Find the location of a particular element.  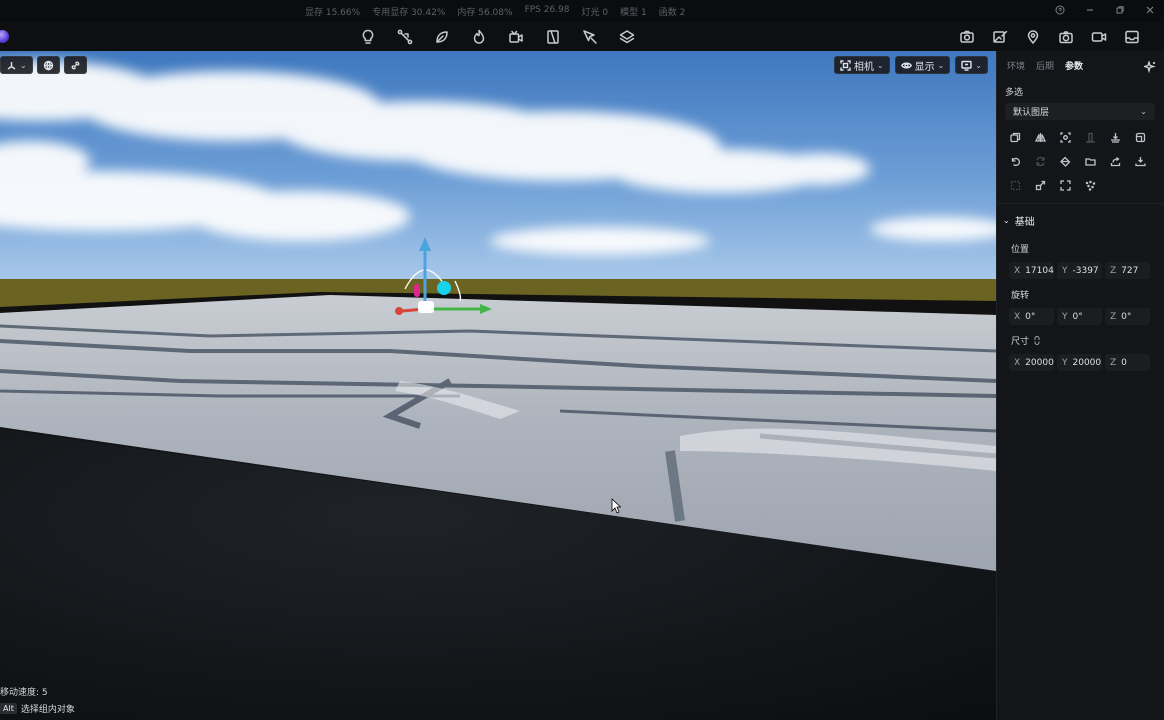

tab-parameters: 参数 is located at coordinates (1074, 65).